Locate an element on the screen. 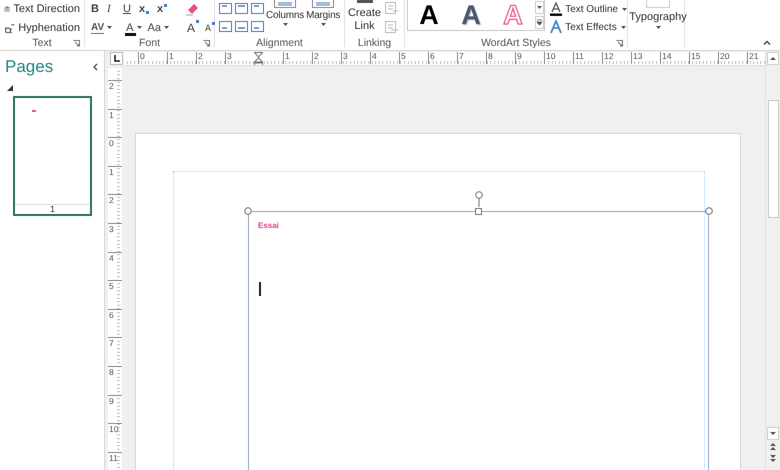  ruler-number: 20 is located at coordinates (732, 58).